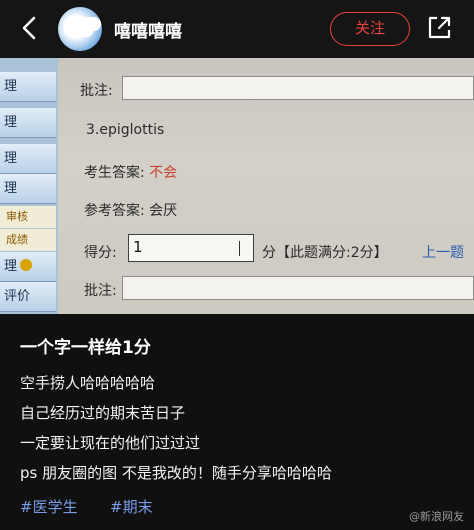 This screenshot has height=530, width=474. I want to click on watermark: @新浪网友, so click(436, 516).